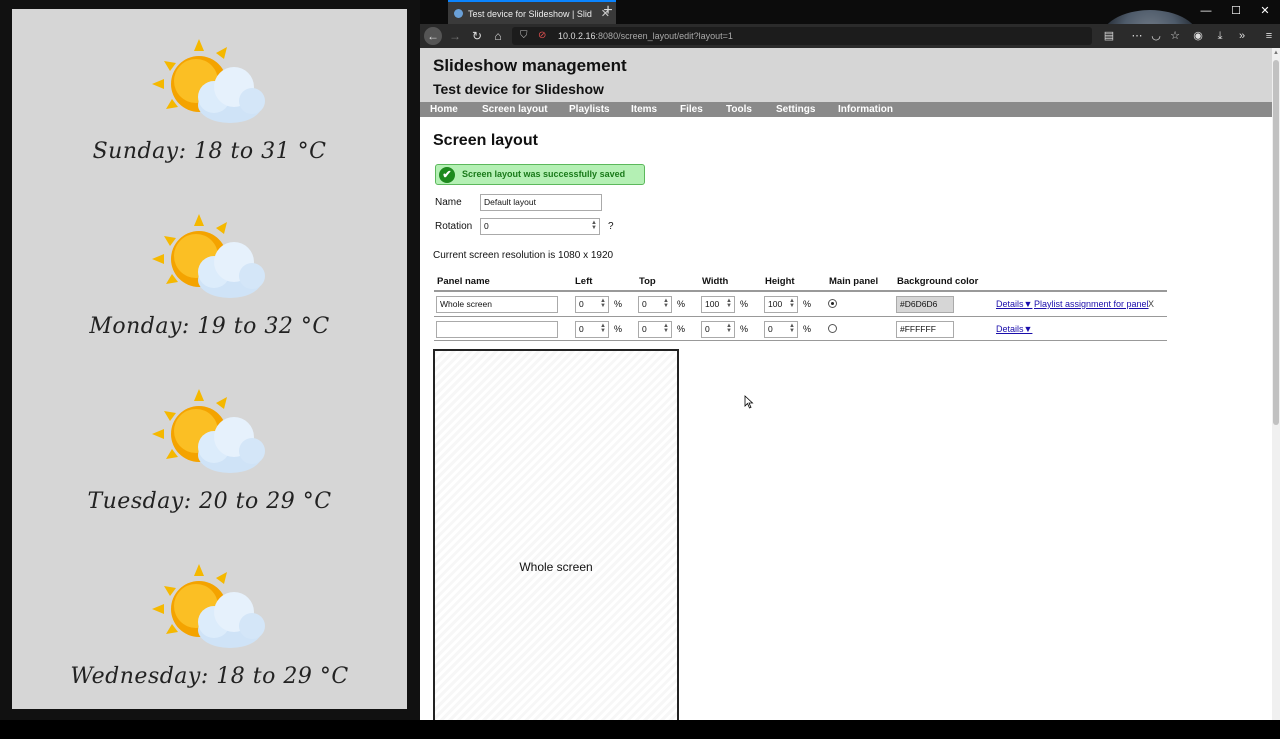 The image size is (1280, 739). I want to click on menu-item-tools: Tools, so click(739, 109).